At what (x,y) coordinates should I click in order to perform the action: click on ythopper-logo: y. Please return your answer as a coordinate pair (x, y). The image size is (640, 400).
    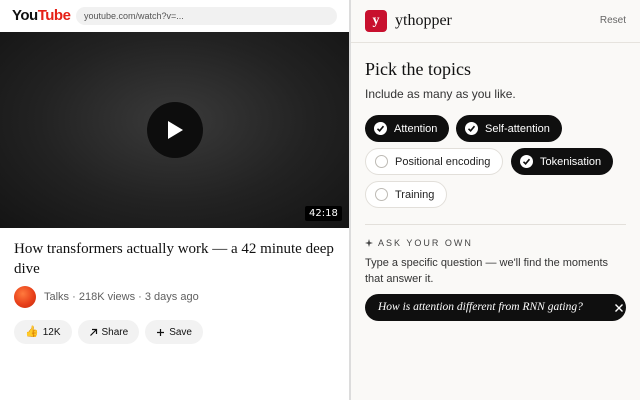
    Looking at the image, I should click on (376, 21).